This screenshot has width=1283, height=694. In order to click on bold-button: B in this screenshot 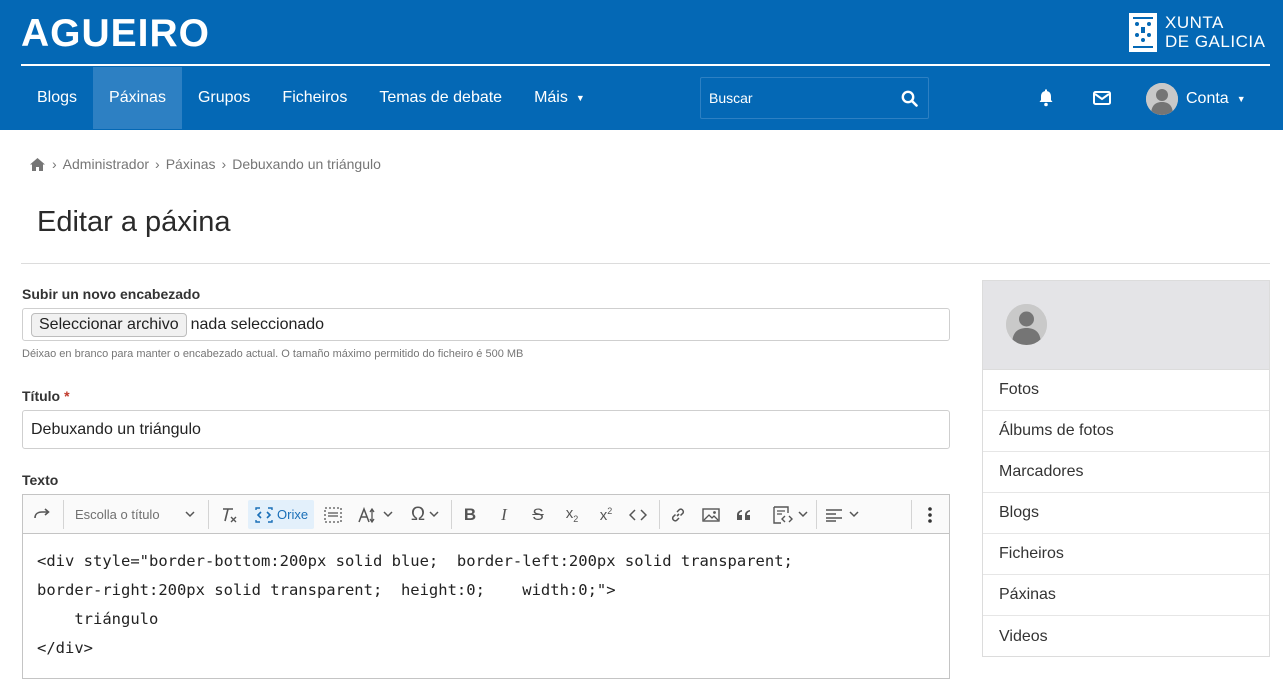, I will do `click(470, 514)`.